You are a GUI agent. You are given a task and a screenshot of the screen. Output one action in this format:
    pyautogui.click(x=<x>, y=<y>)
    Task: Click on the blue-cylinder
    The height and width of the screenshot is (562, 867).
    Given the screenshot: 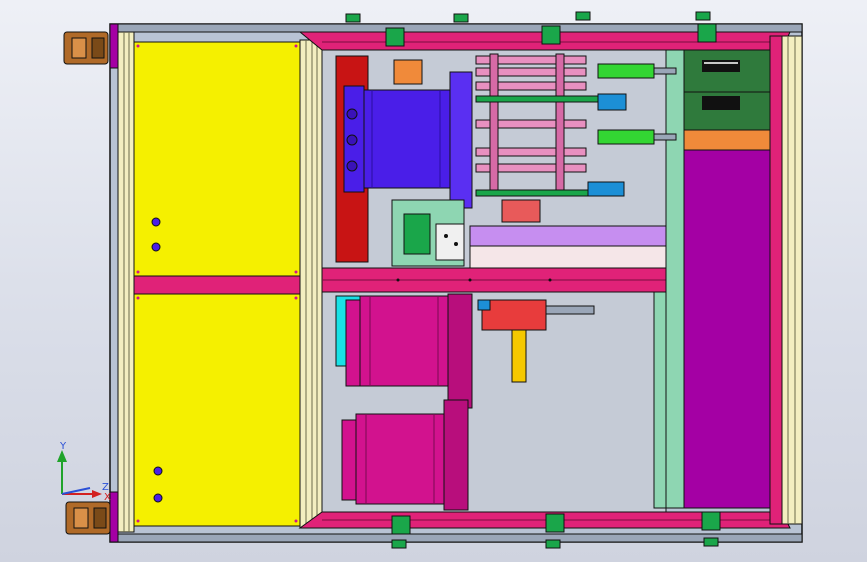 What is the action you would take?
    pyautogui.click(x=408, y=140)
    